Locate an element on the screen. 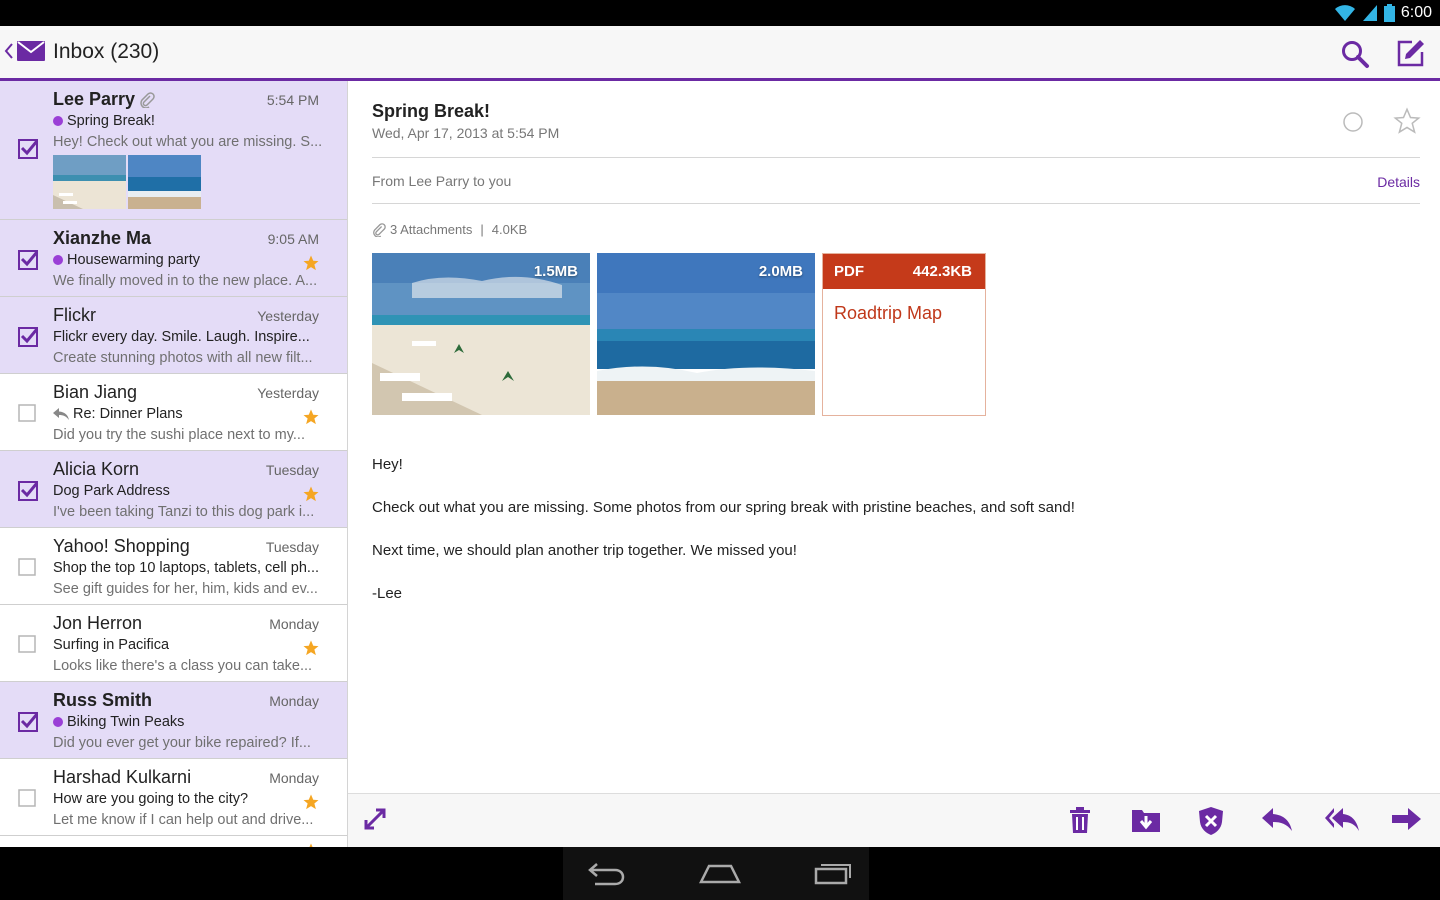 Image resolution: width=1440 pixels, height=900 pixels. compose-icon is located at coordinates (1411, 53).